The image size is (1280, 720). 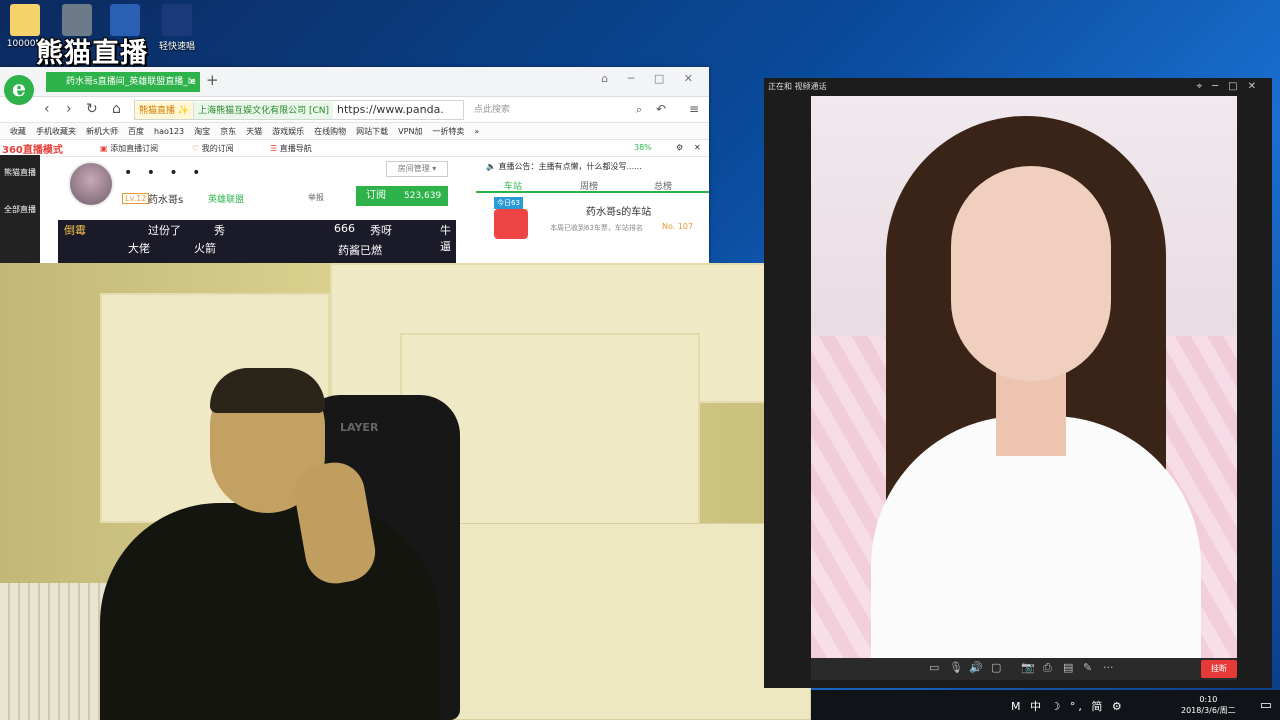 I want to click on kx-app-icon, so click(x=177, y=20).